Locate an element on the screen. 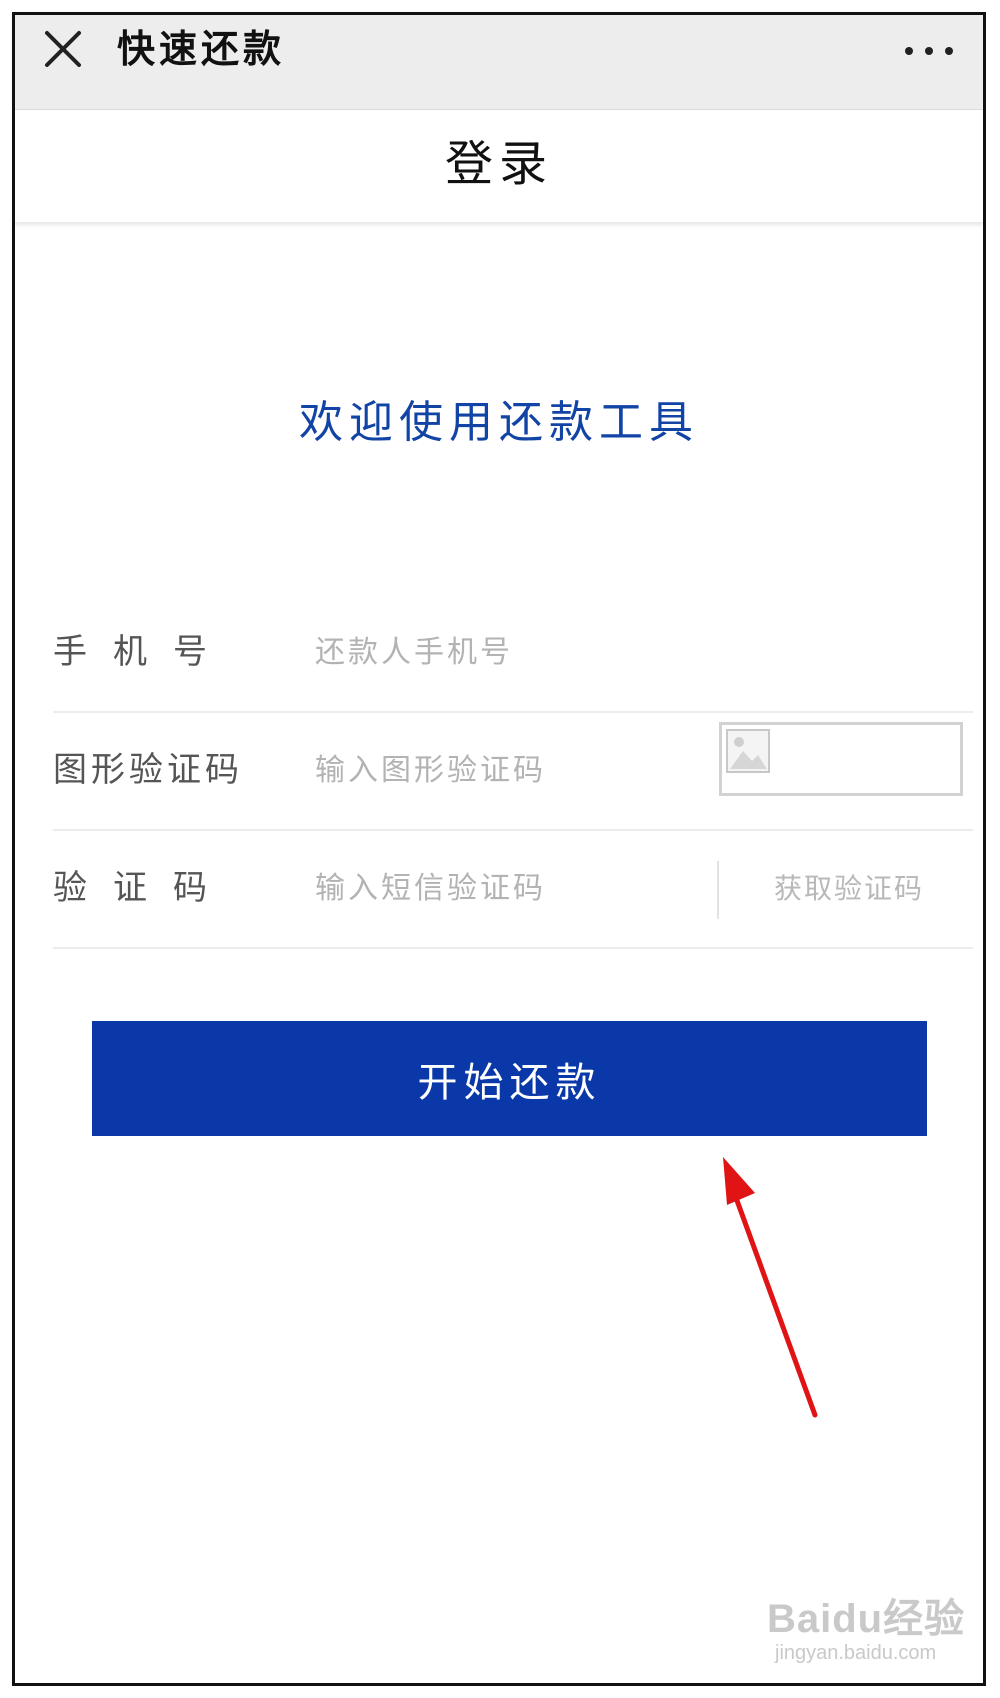 The width and height of the screenshot is (1000, 1698). sms-label: 验证码 is located at coordinates (143, 888).